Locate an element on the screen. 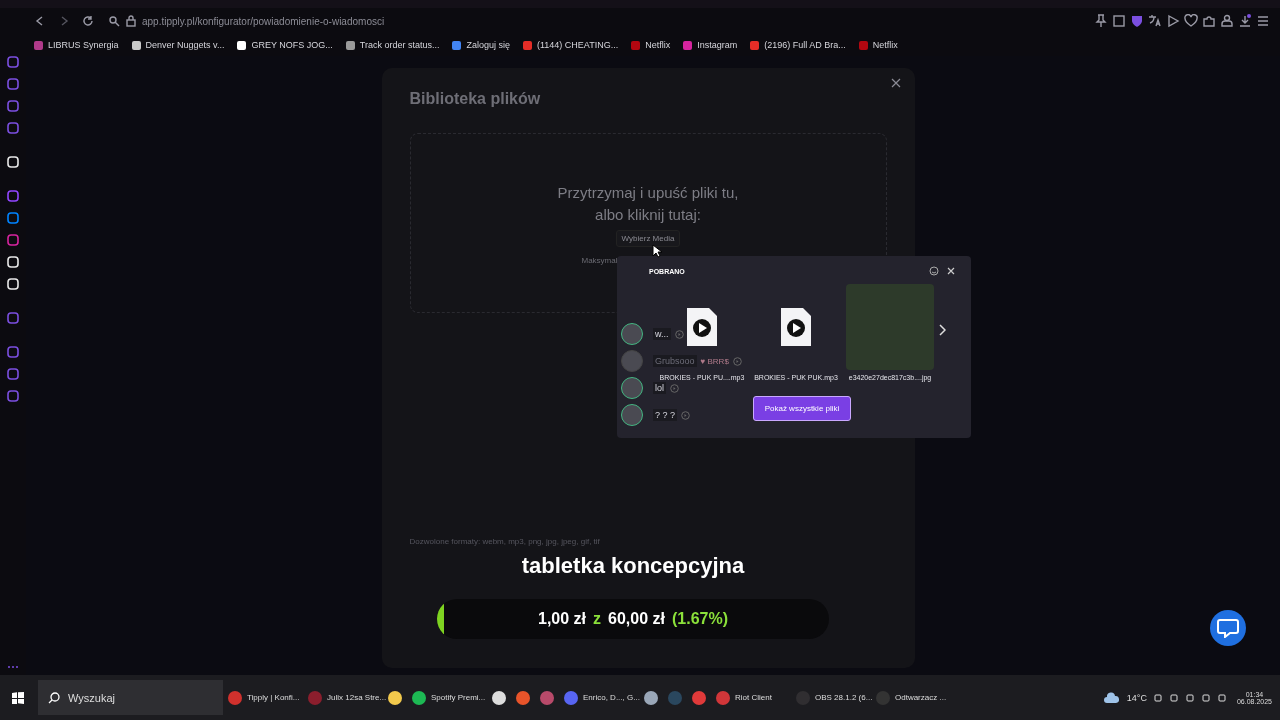  separator-text: z is located at coordinates (597, 619).